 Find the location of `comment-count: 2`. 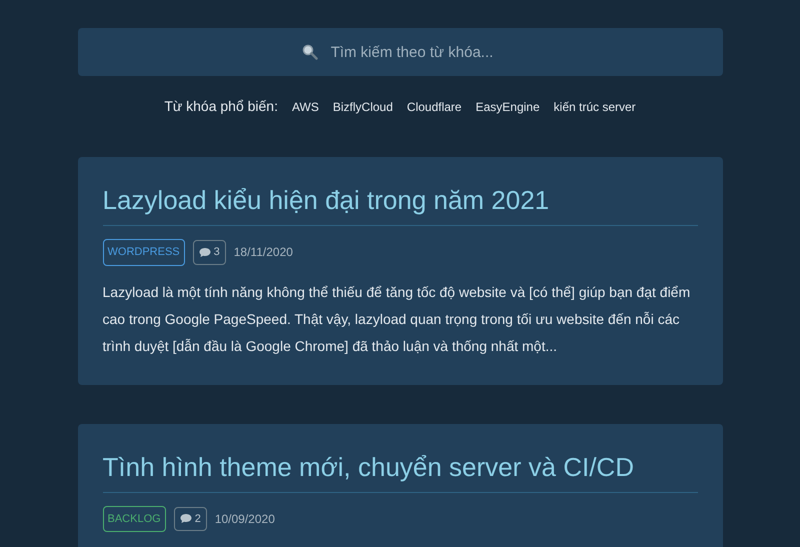

comment-count: 2 is located at coordinates (190, 518).